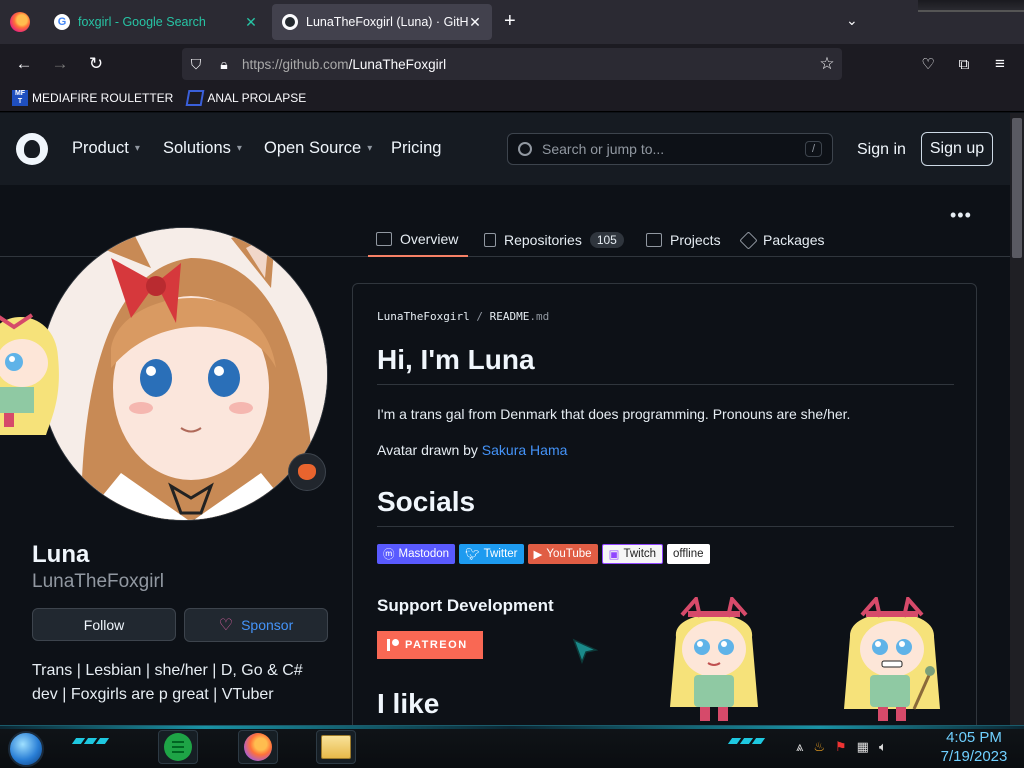  What do you see at coordinates (554, 240) in the screenshot?
I see `tab-repositories: Repositories 105` at bounding box center [554, 240].